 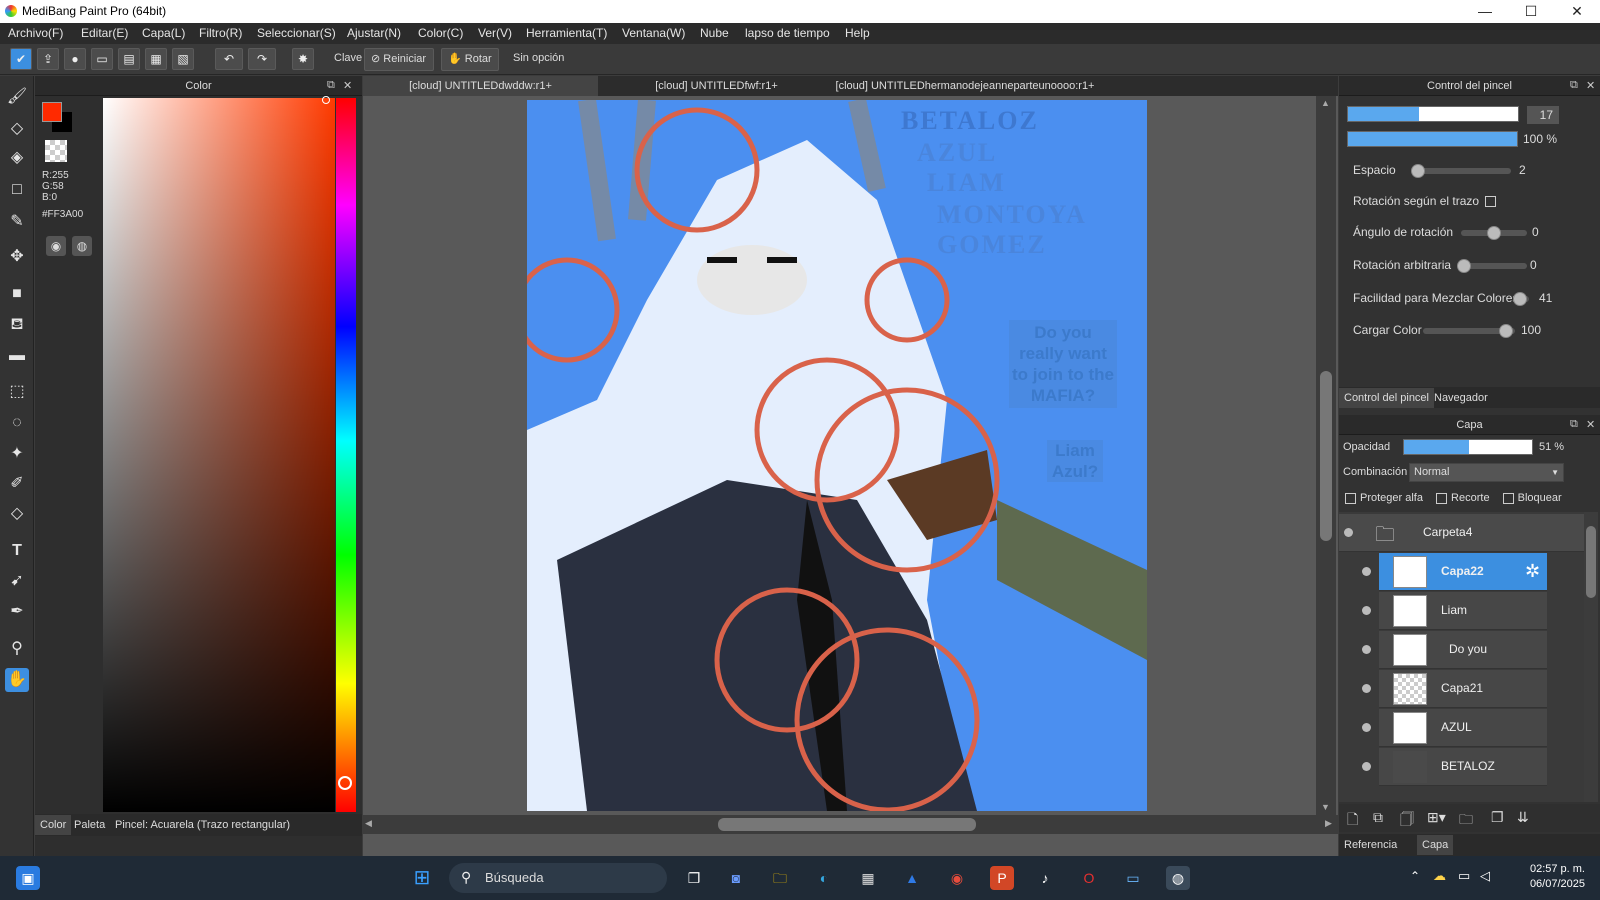 I want to click on menu-lapso: lapso de tiempo, so click(x=787, y=33).